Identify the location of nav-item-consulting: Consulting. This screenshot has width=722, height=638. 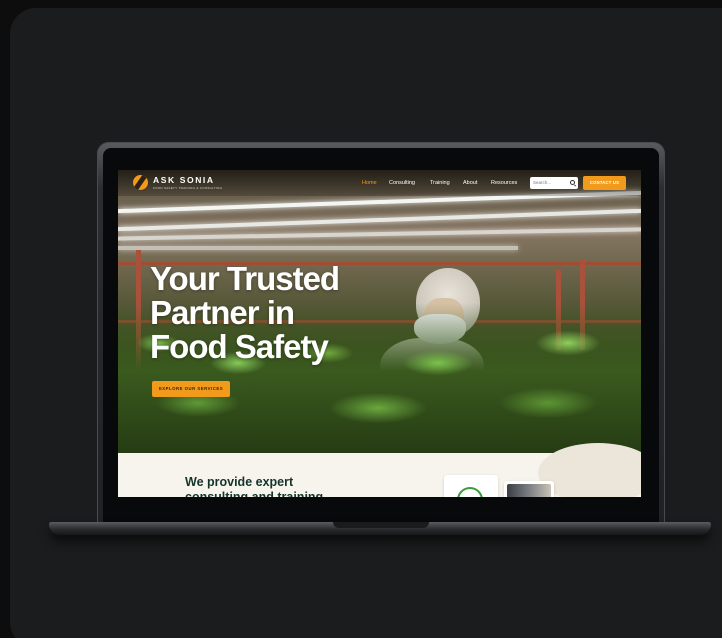
(402, 183).